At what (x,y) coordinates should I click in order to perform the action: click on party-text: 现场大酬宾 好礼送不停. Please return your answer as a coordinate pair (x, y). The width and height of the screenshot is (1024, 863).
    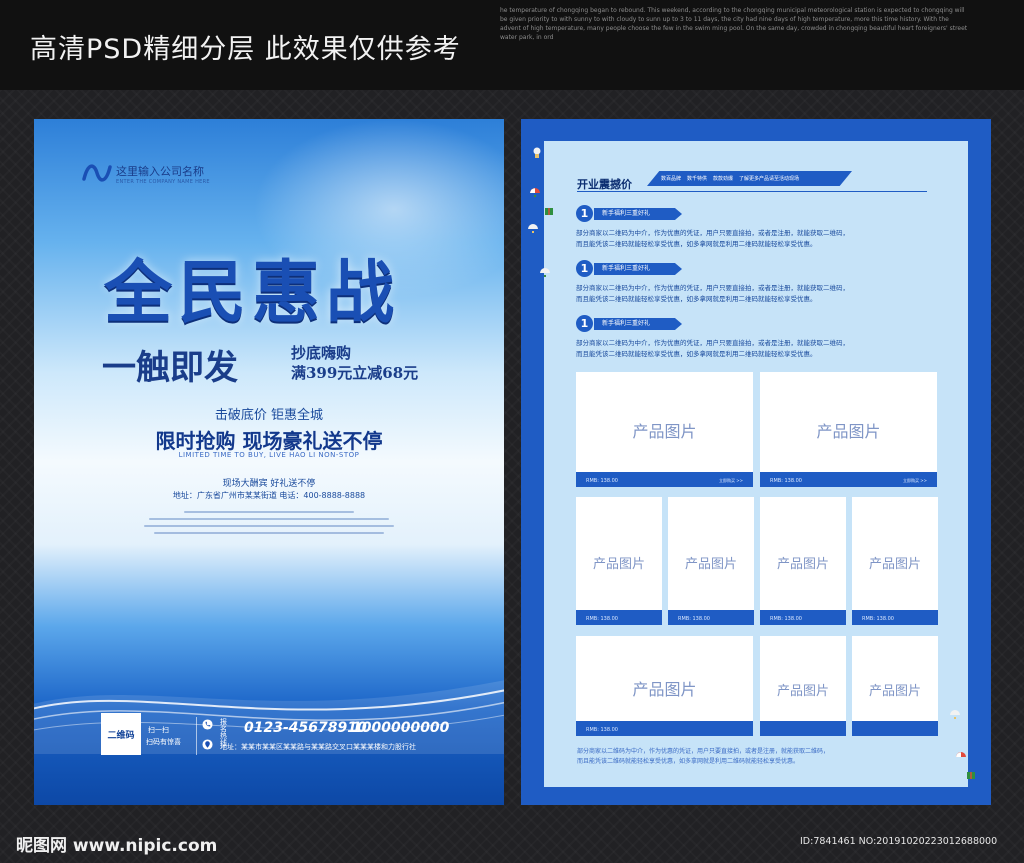
    Looking at the image, I should click on (269, 484).